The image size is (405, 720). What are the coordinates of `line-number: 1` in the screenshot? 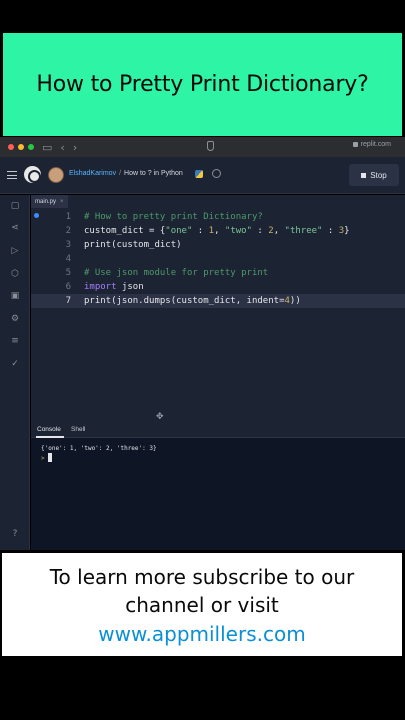 It's located at (68, 217).